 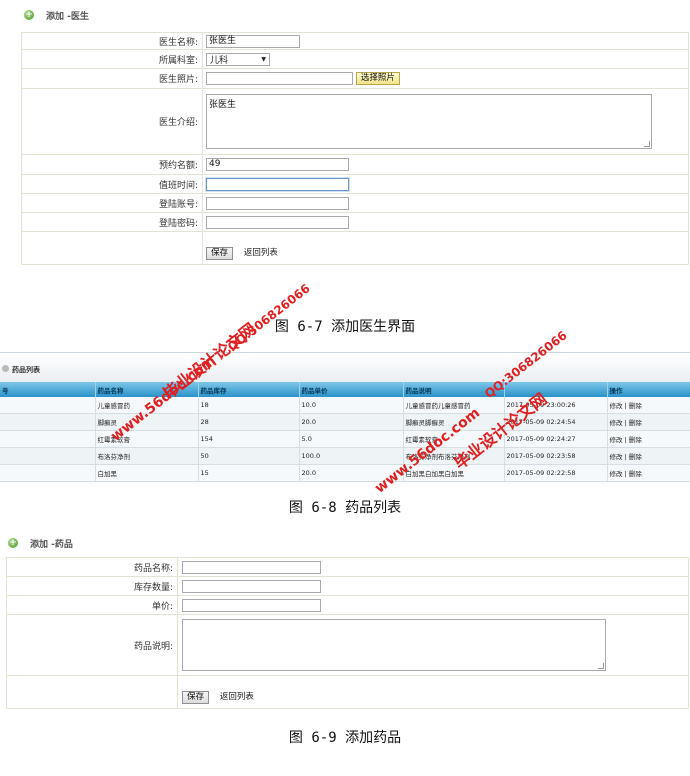 I want to click on cell-name: 红霉素软膏, so click(x=147, y=439).